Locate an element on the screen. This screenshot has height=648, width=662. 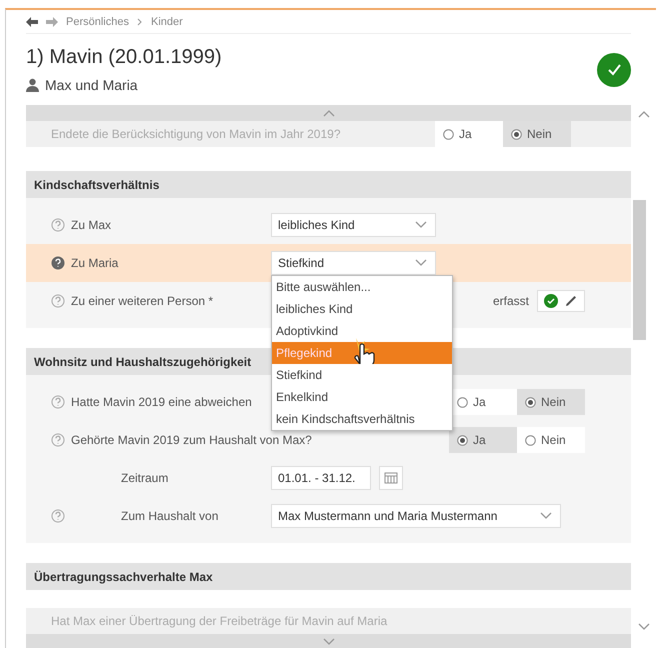
field-label: Zum Haushalt von is located at coordinates (170, 516).